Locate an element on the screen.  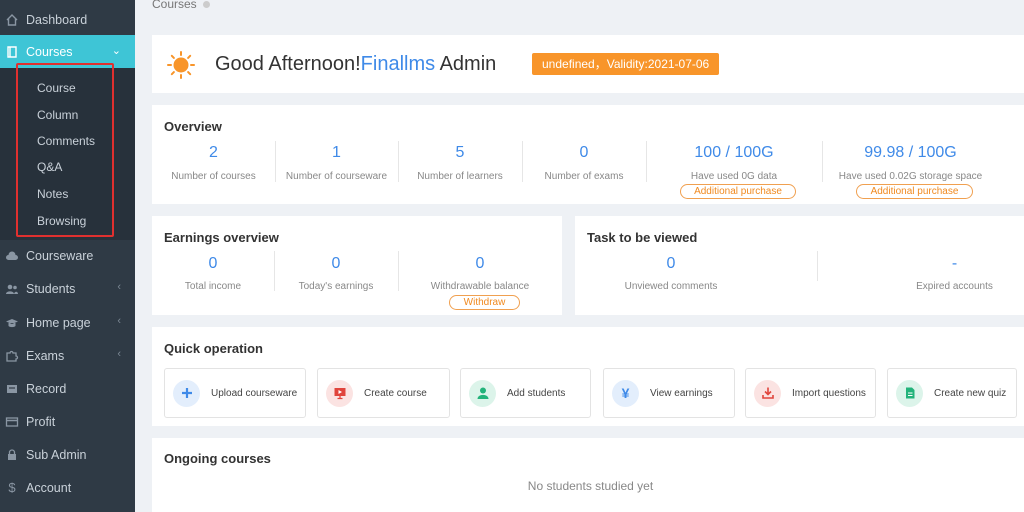
sun-icon is located at coordinates (181, 65).